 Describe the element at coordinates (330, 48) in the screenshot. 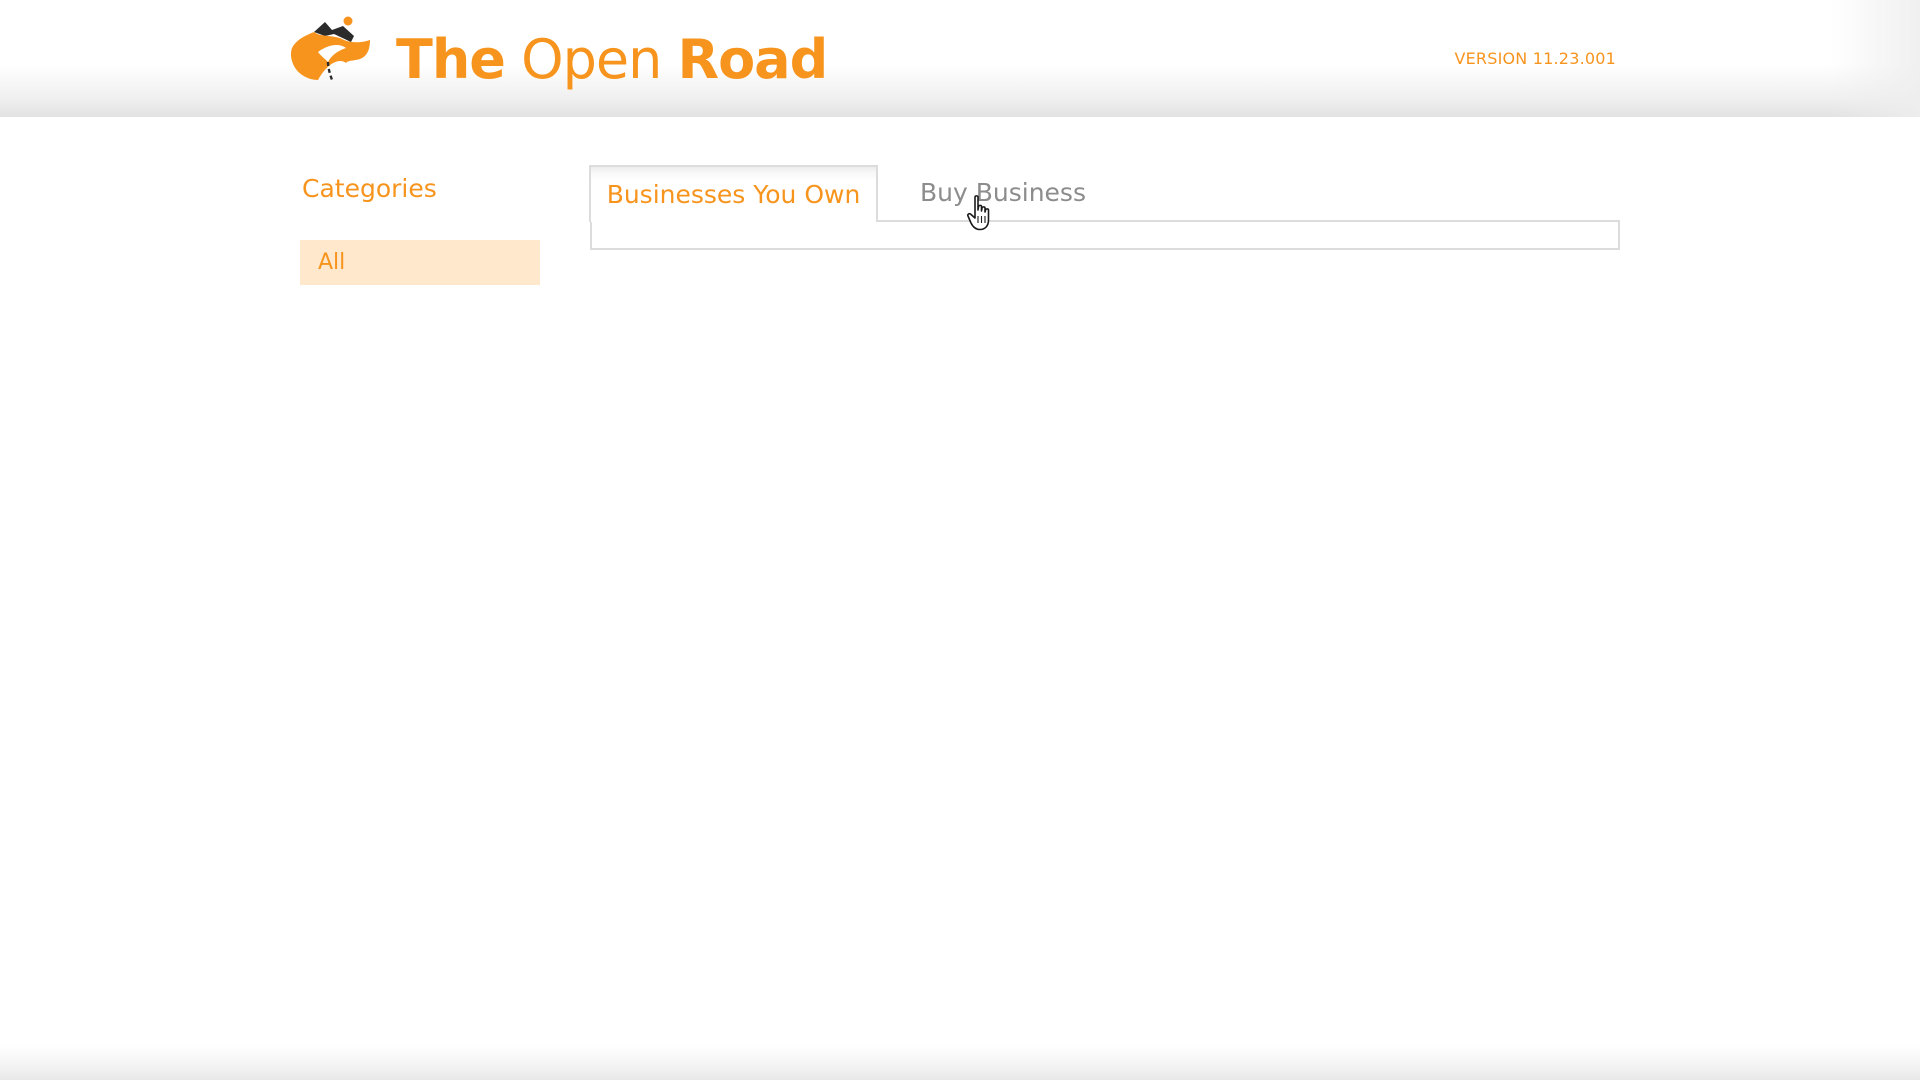

I see `road-mountain-logo-icon` at that location.